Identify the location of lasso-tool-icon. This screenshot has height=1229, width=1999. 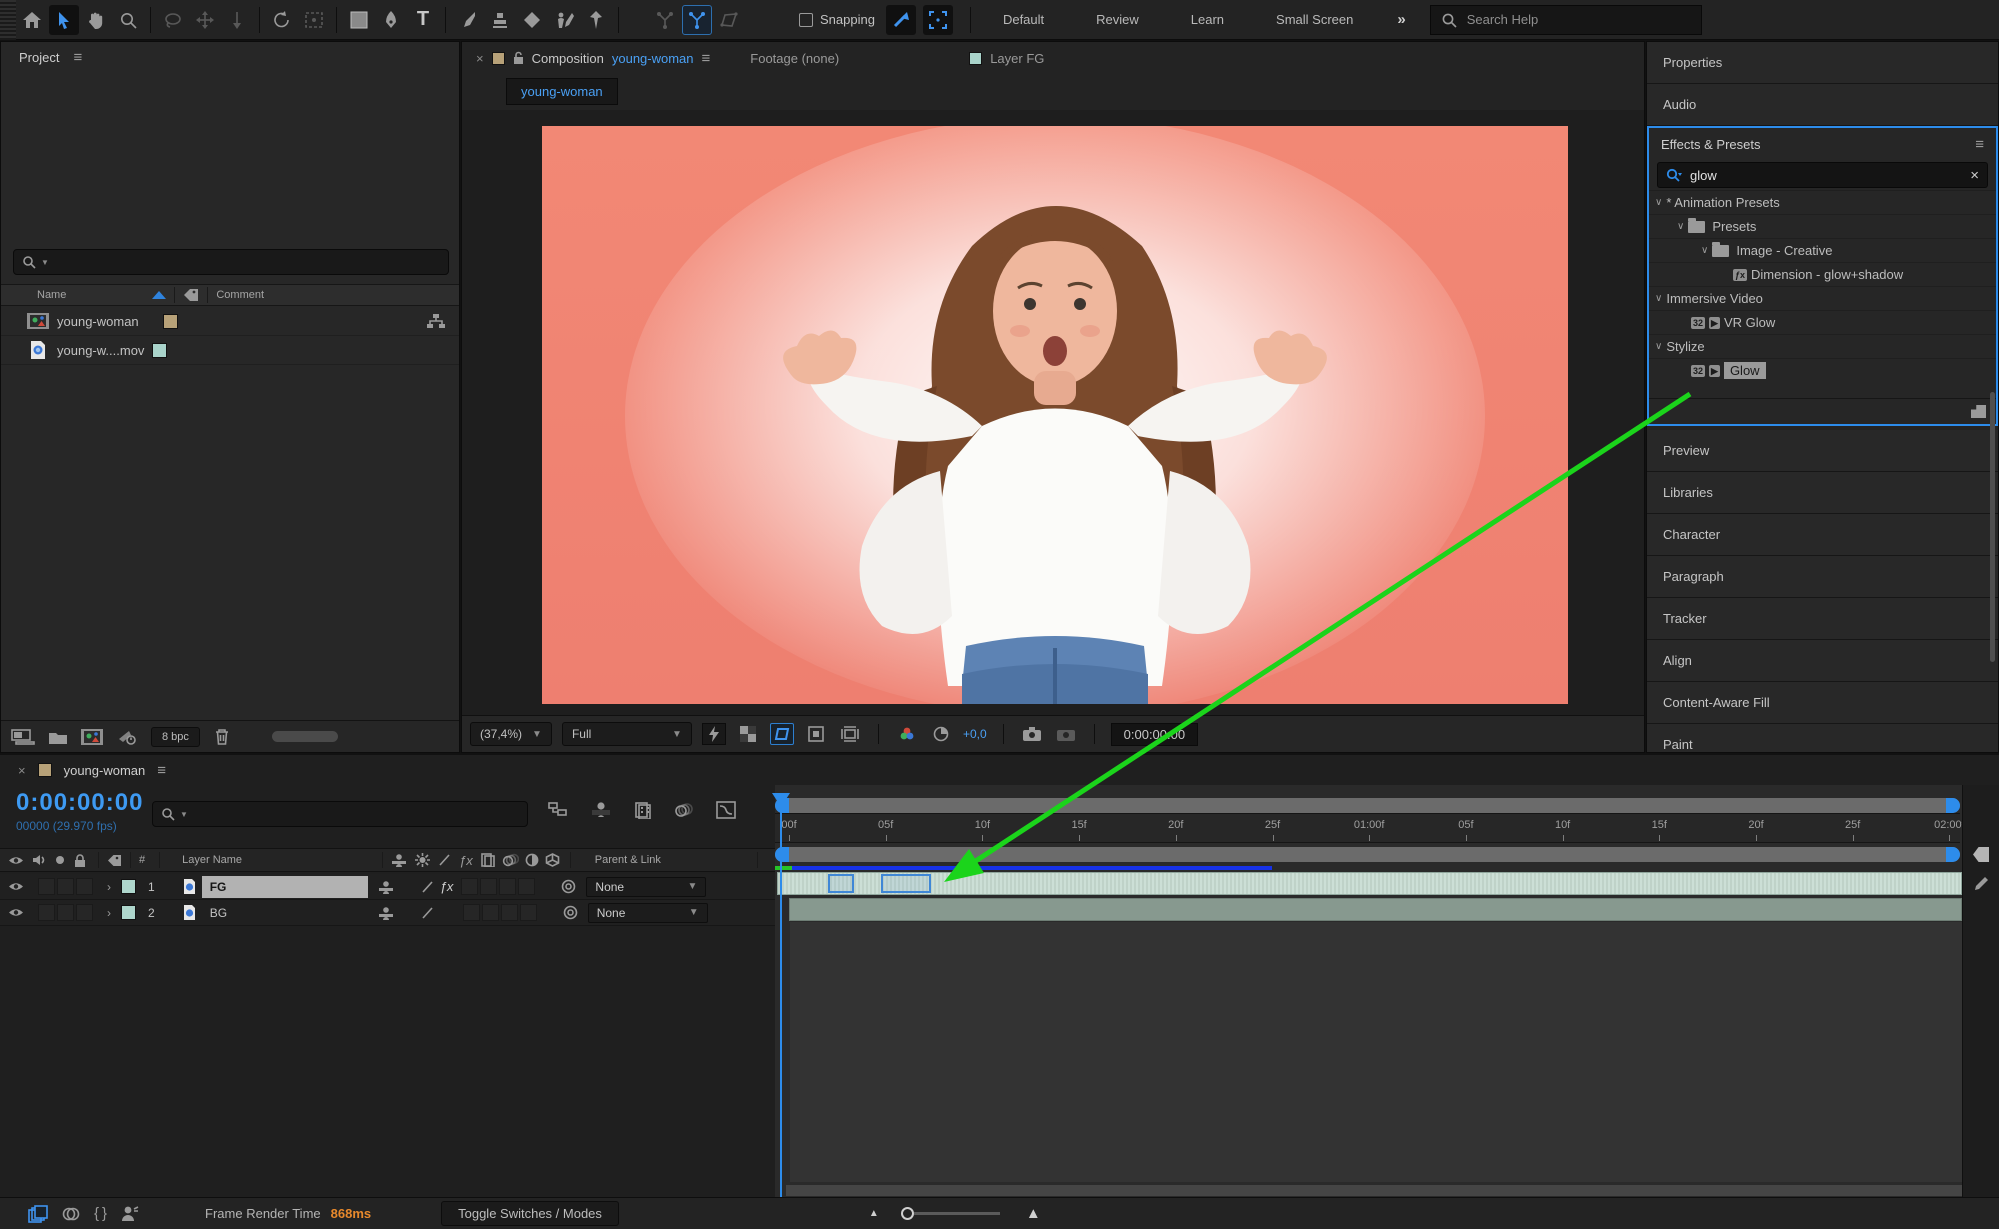
(173, 20).